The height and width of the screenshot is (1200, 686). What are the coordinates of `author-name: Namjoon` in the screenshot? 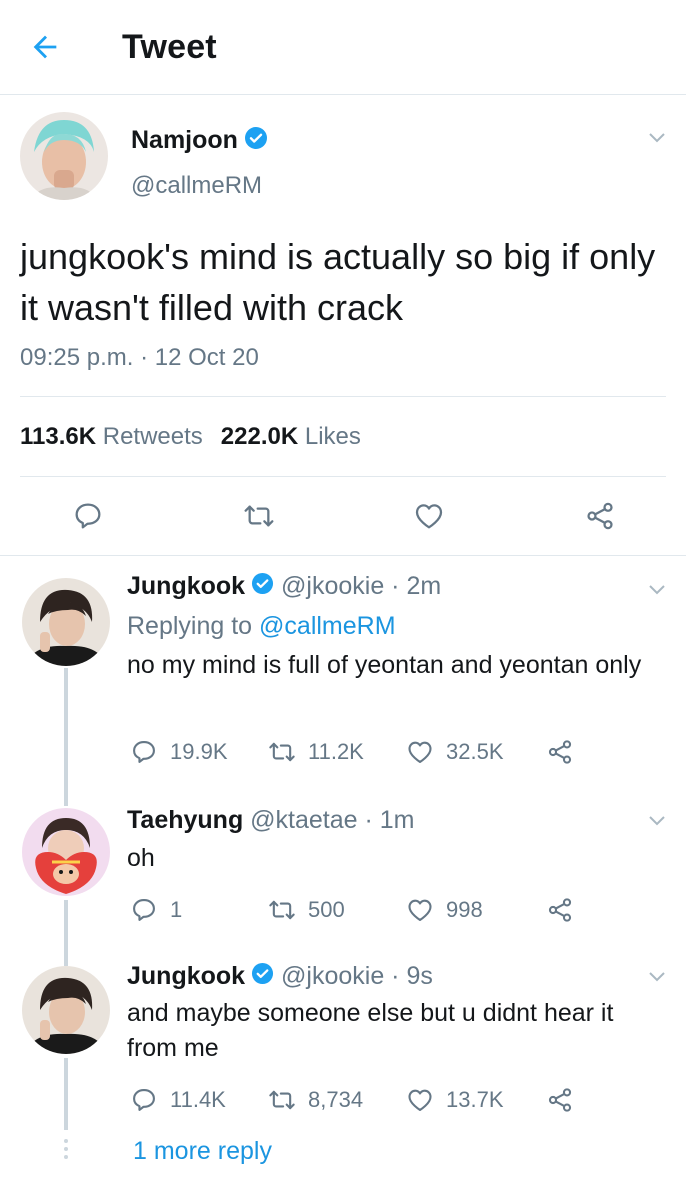 It's located at (184, 140).